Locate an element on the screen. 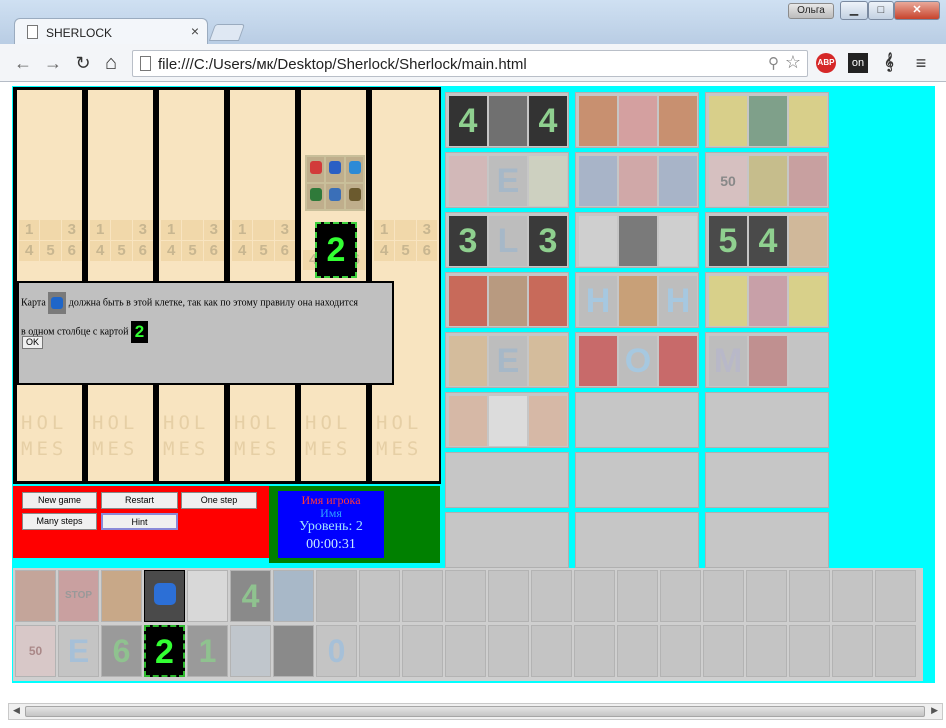  clue-cell: M is located at coordinates (767, 360).